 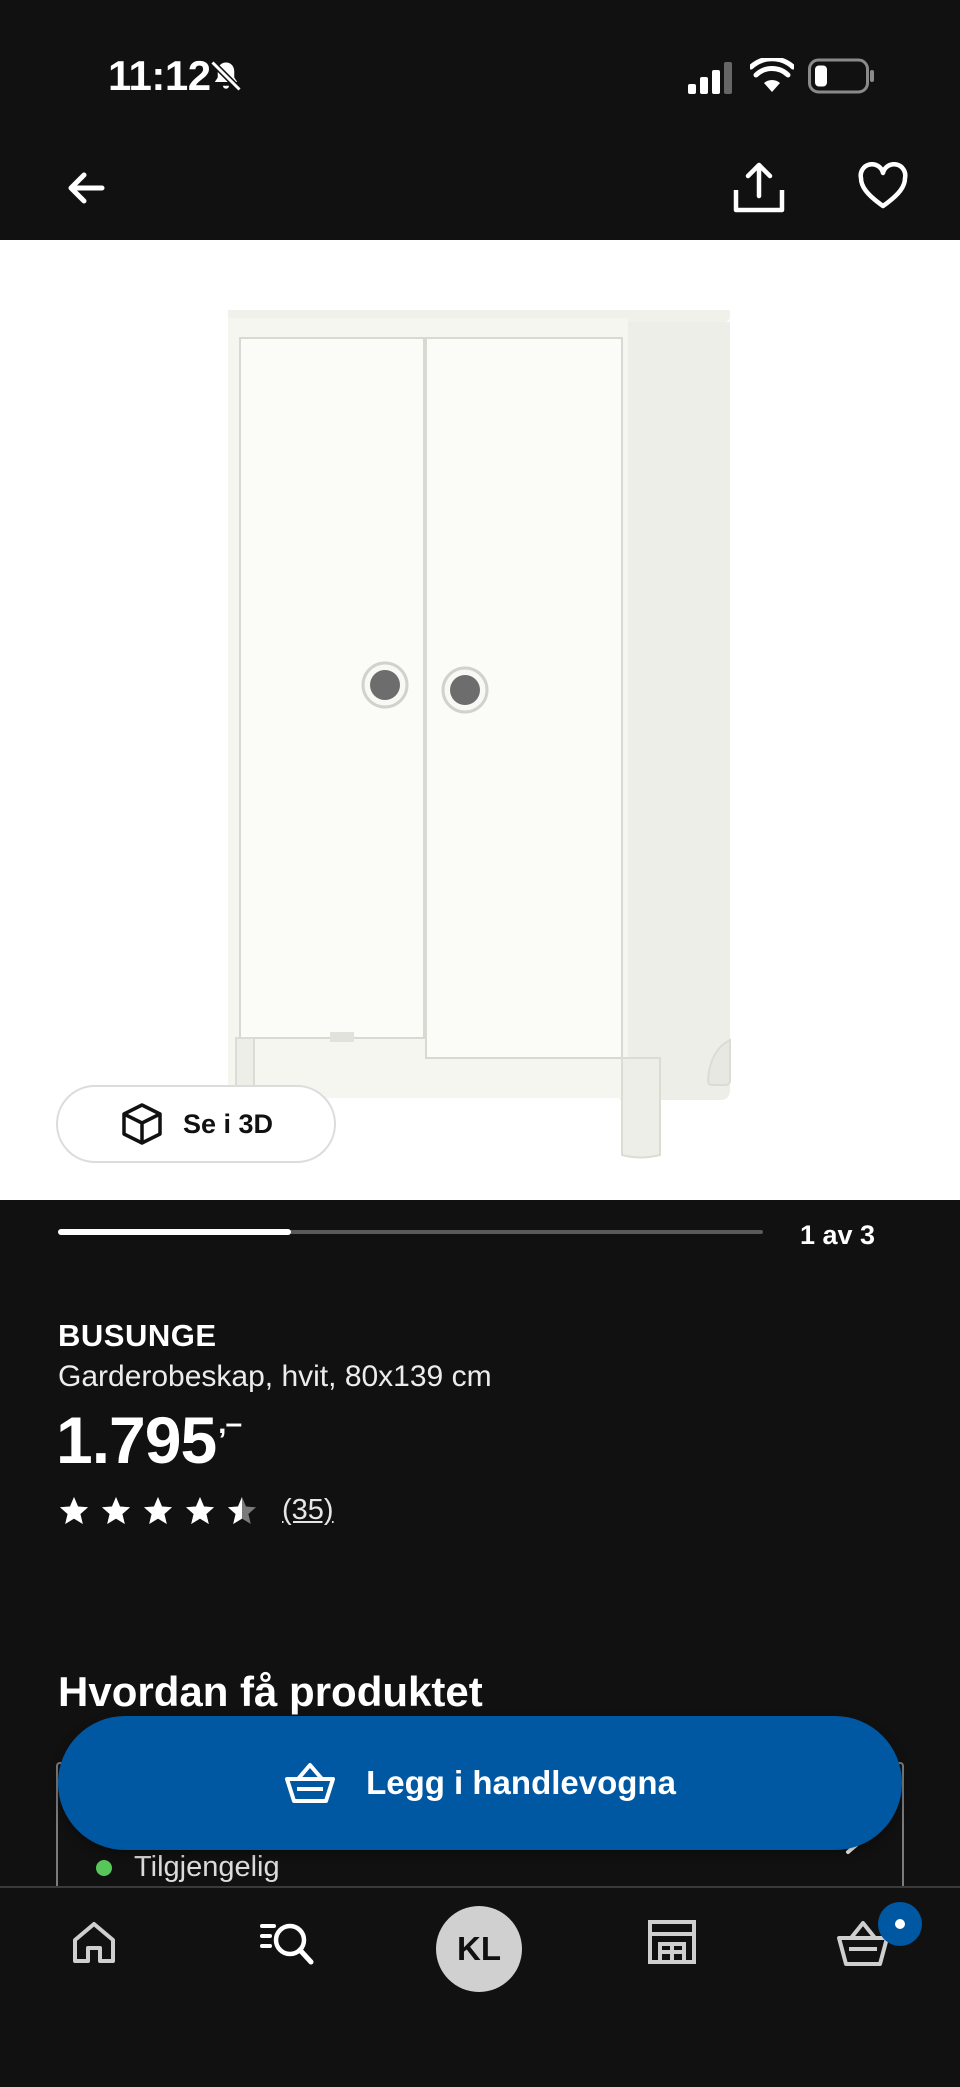 I want to click on status-bar: 11:12, so click(x=480, y=70).